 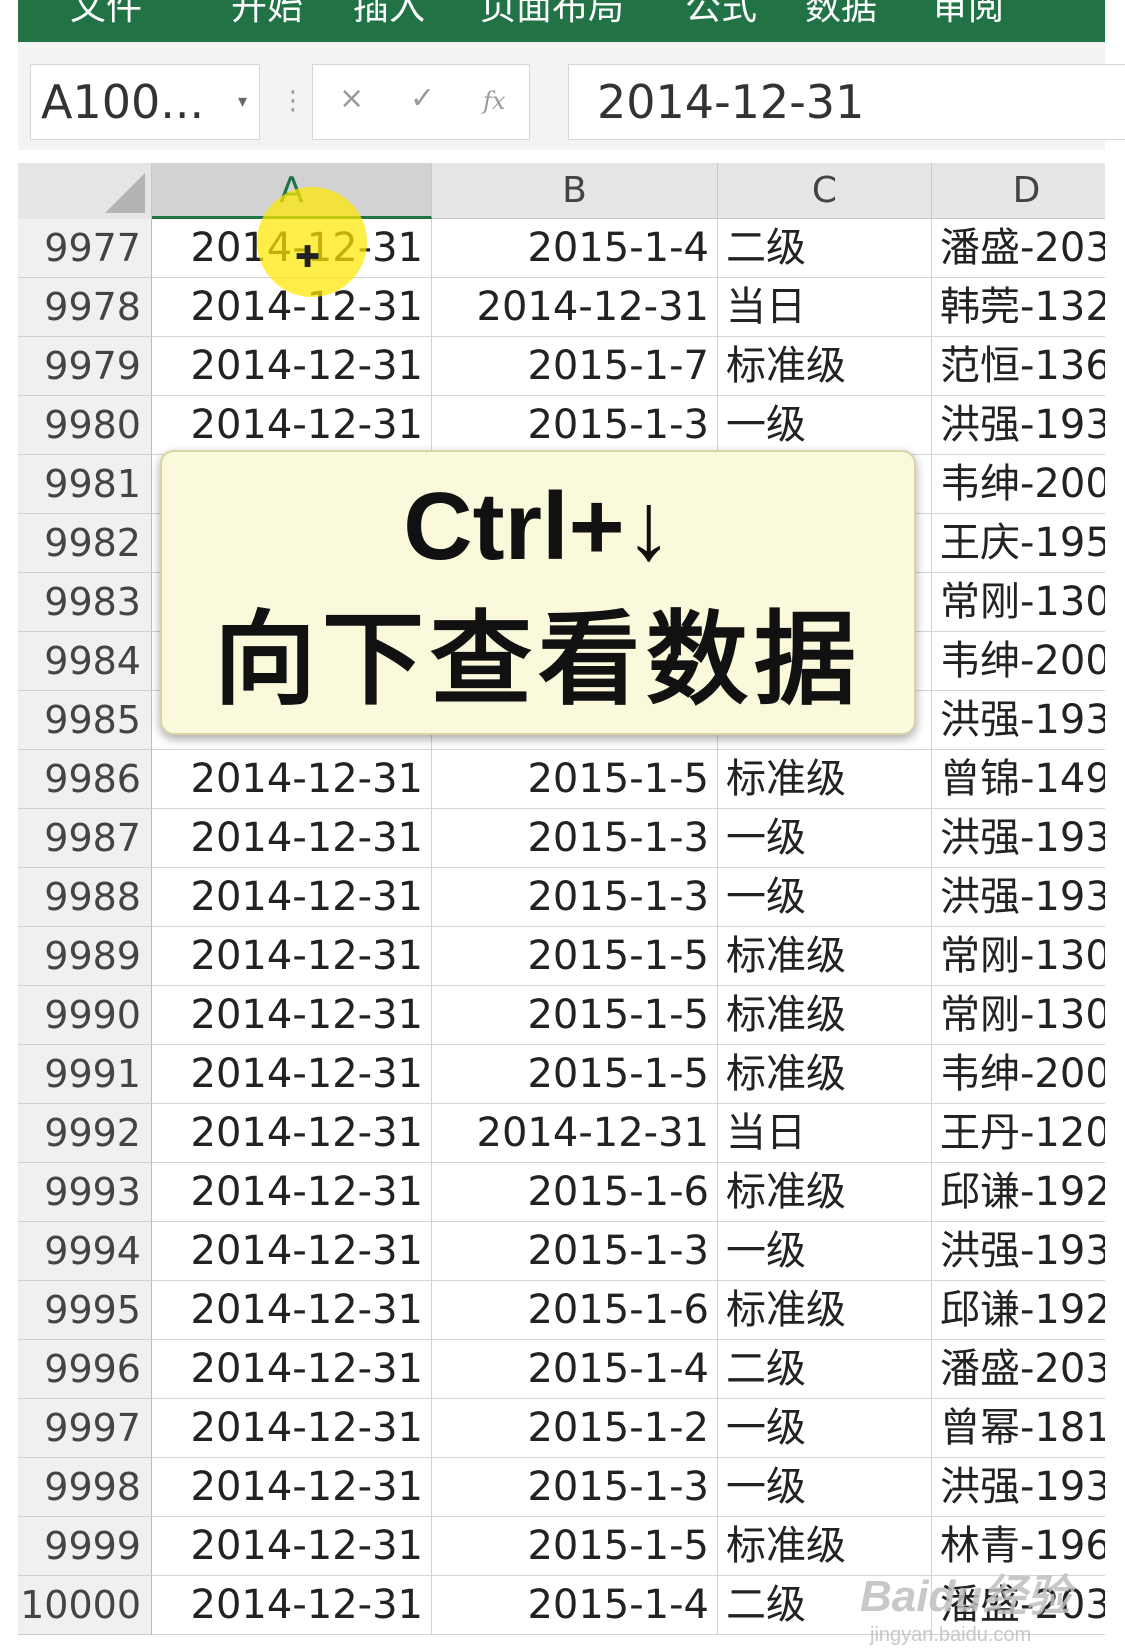 I want to click on tab-file: 文件, so click(x=106, y=15).